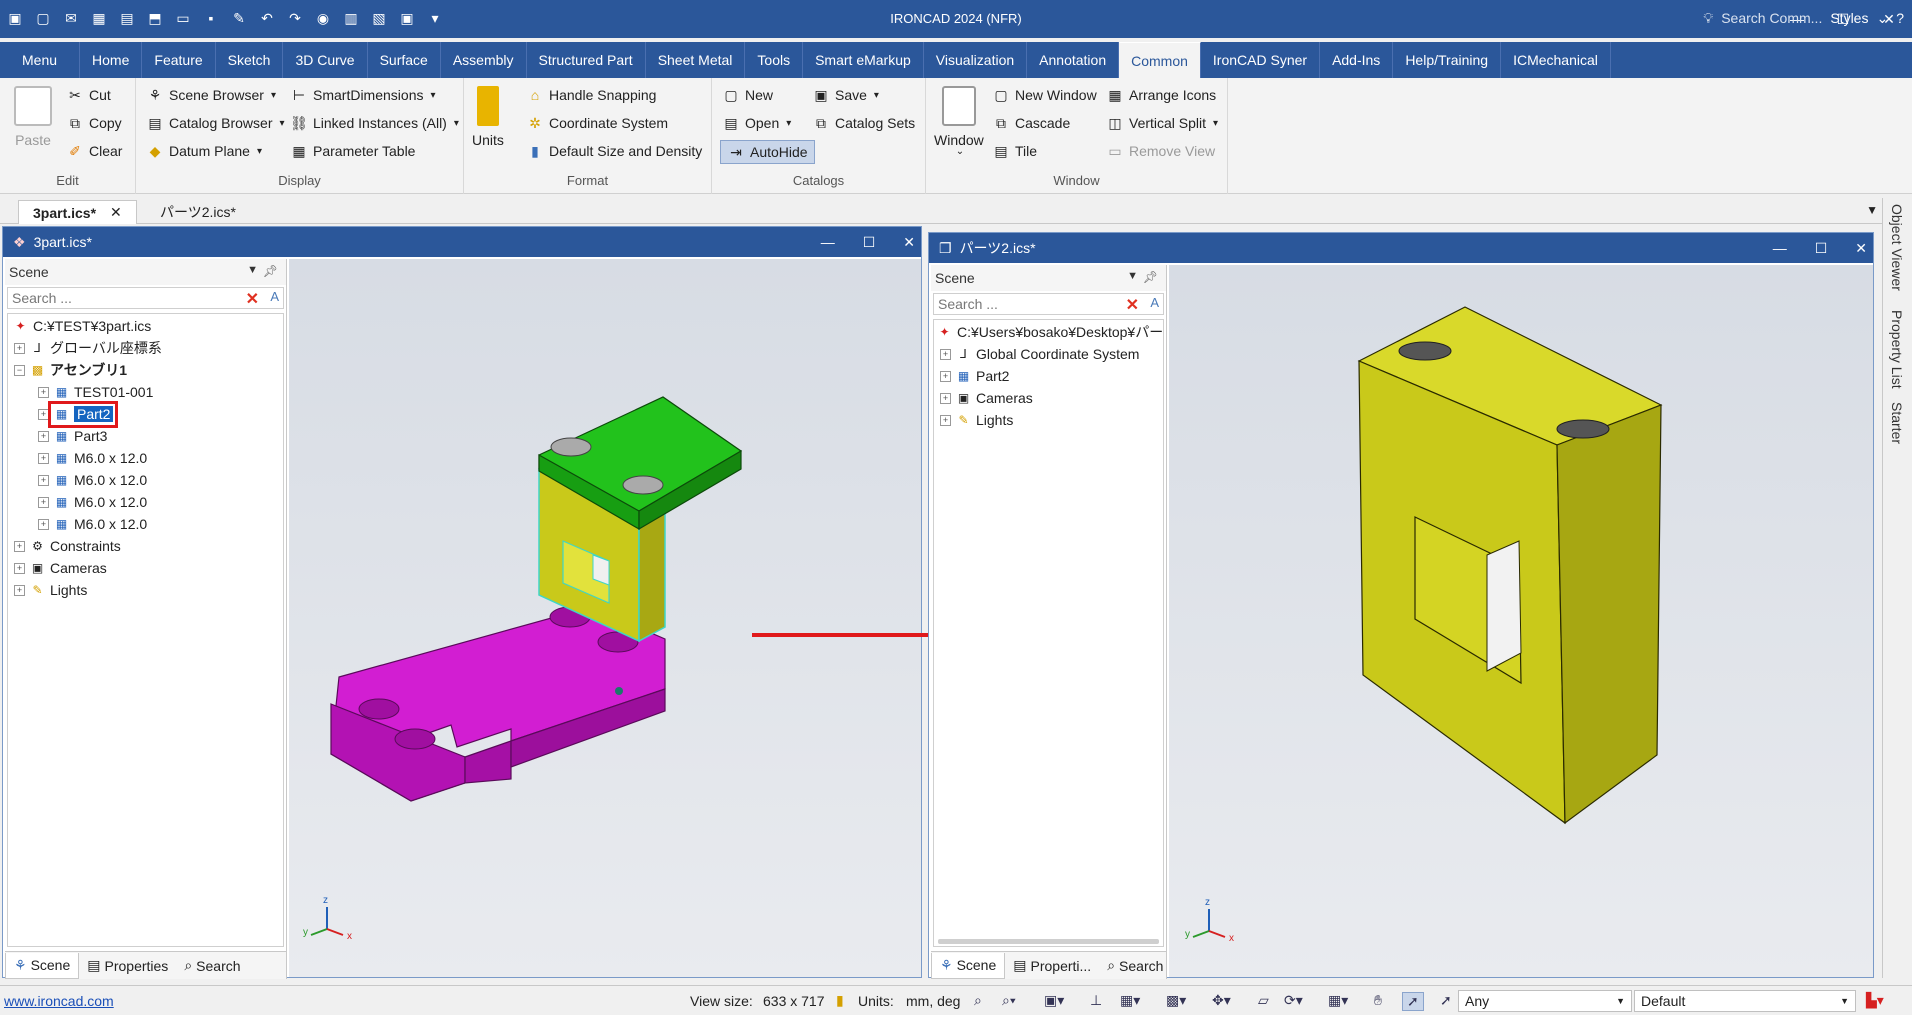 This screenshot has height=1015, width=1912. I want to click on catalog-save-button: ▣ Save ▾, so click(845, 95).